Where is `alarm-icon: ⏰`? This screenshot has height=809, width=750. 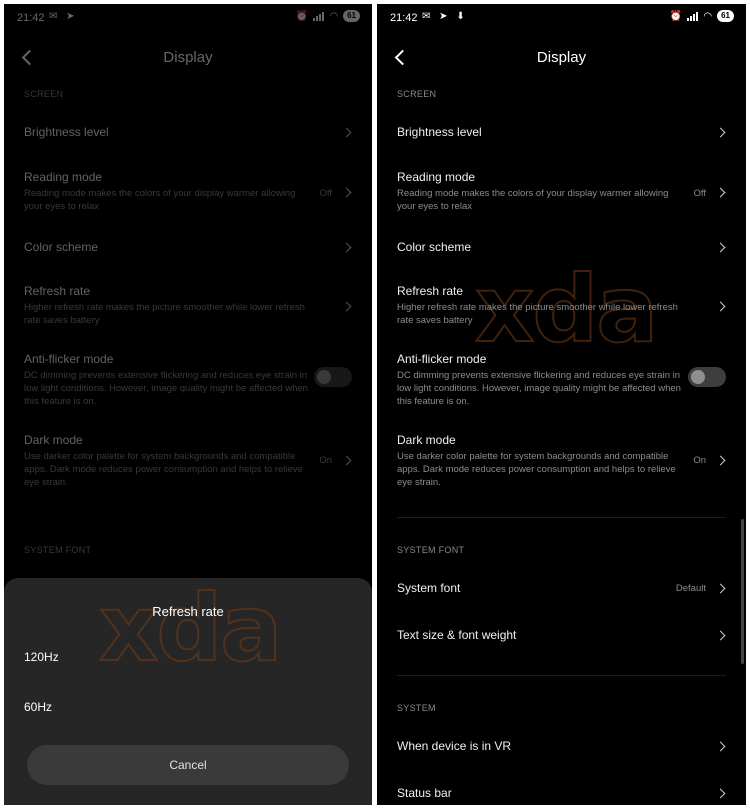 alarm-icon: ⏰ is located at coordinates (676, 16).